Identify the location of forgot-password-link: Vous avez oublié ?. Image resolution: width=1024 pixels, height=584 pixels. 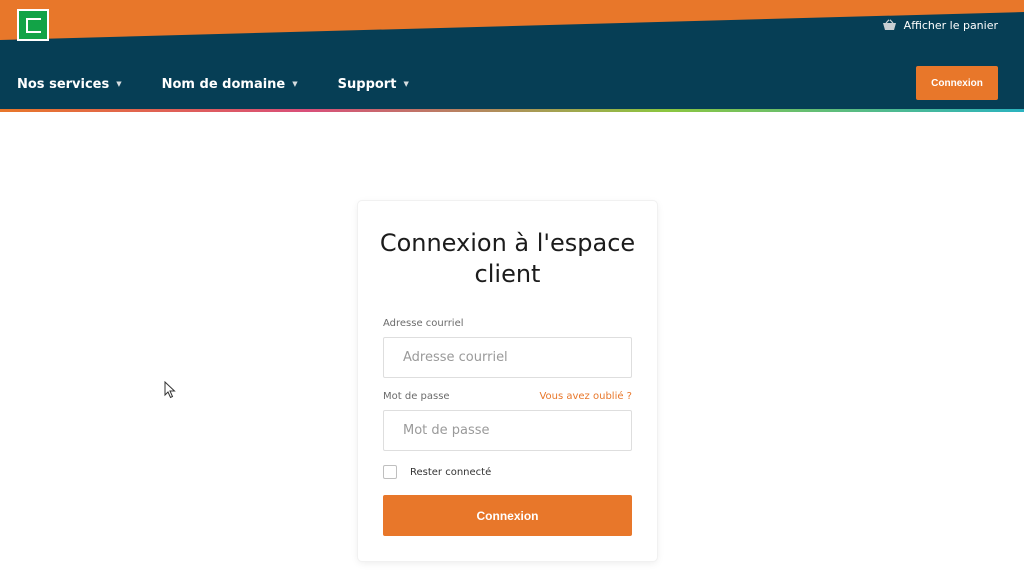
(585, 396).